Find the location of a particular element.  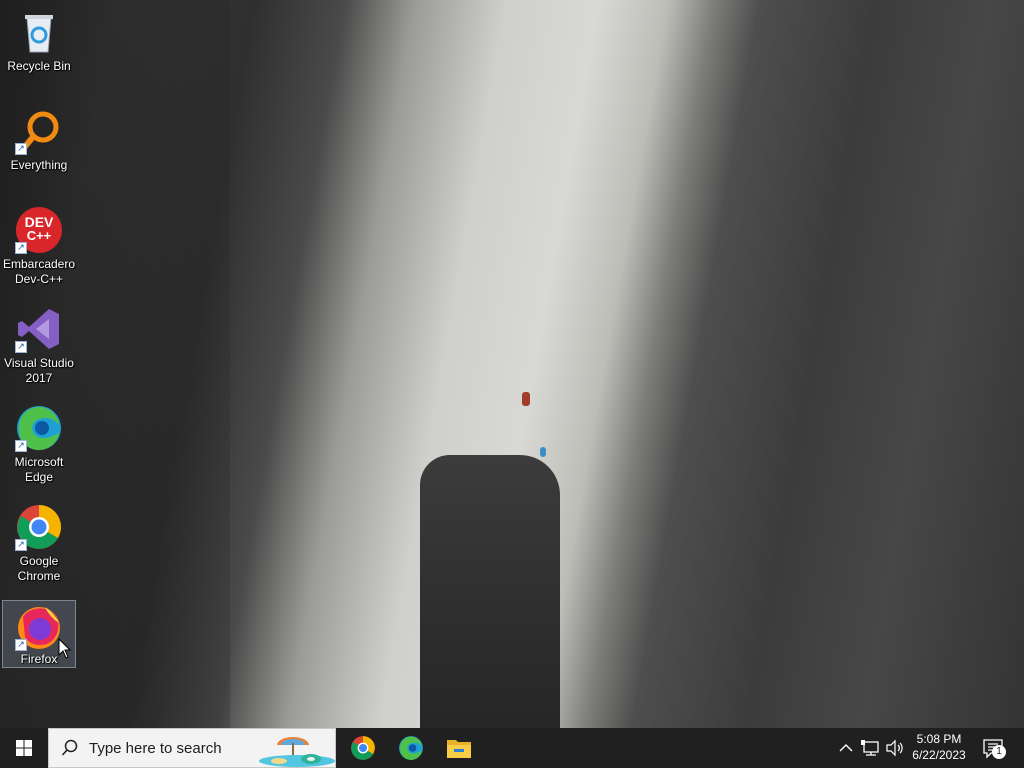

search-highlight-icon is located at coordinates (296, 749).